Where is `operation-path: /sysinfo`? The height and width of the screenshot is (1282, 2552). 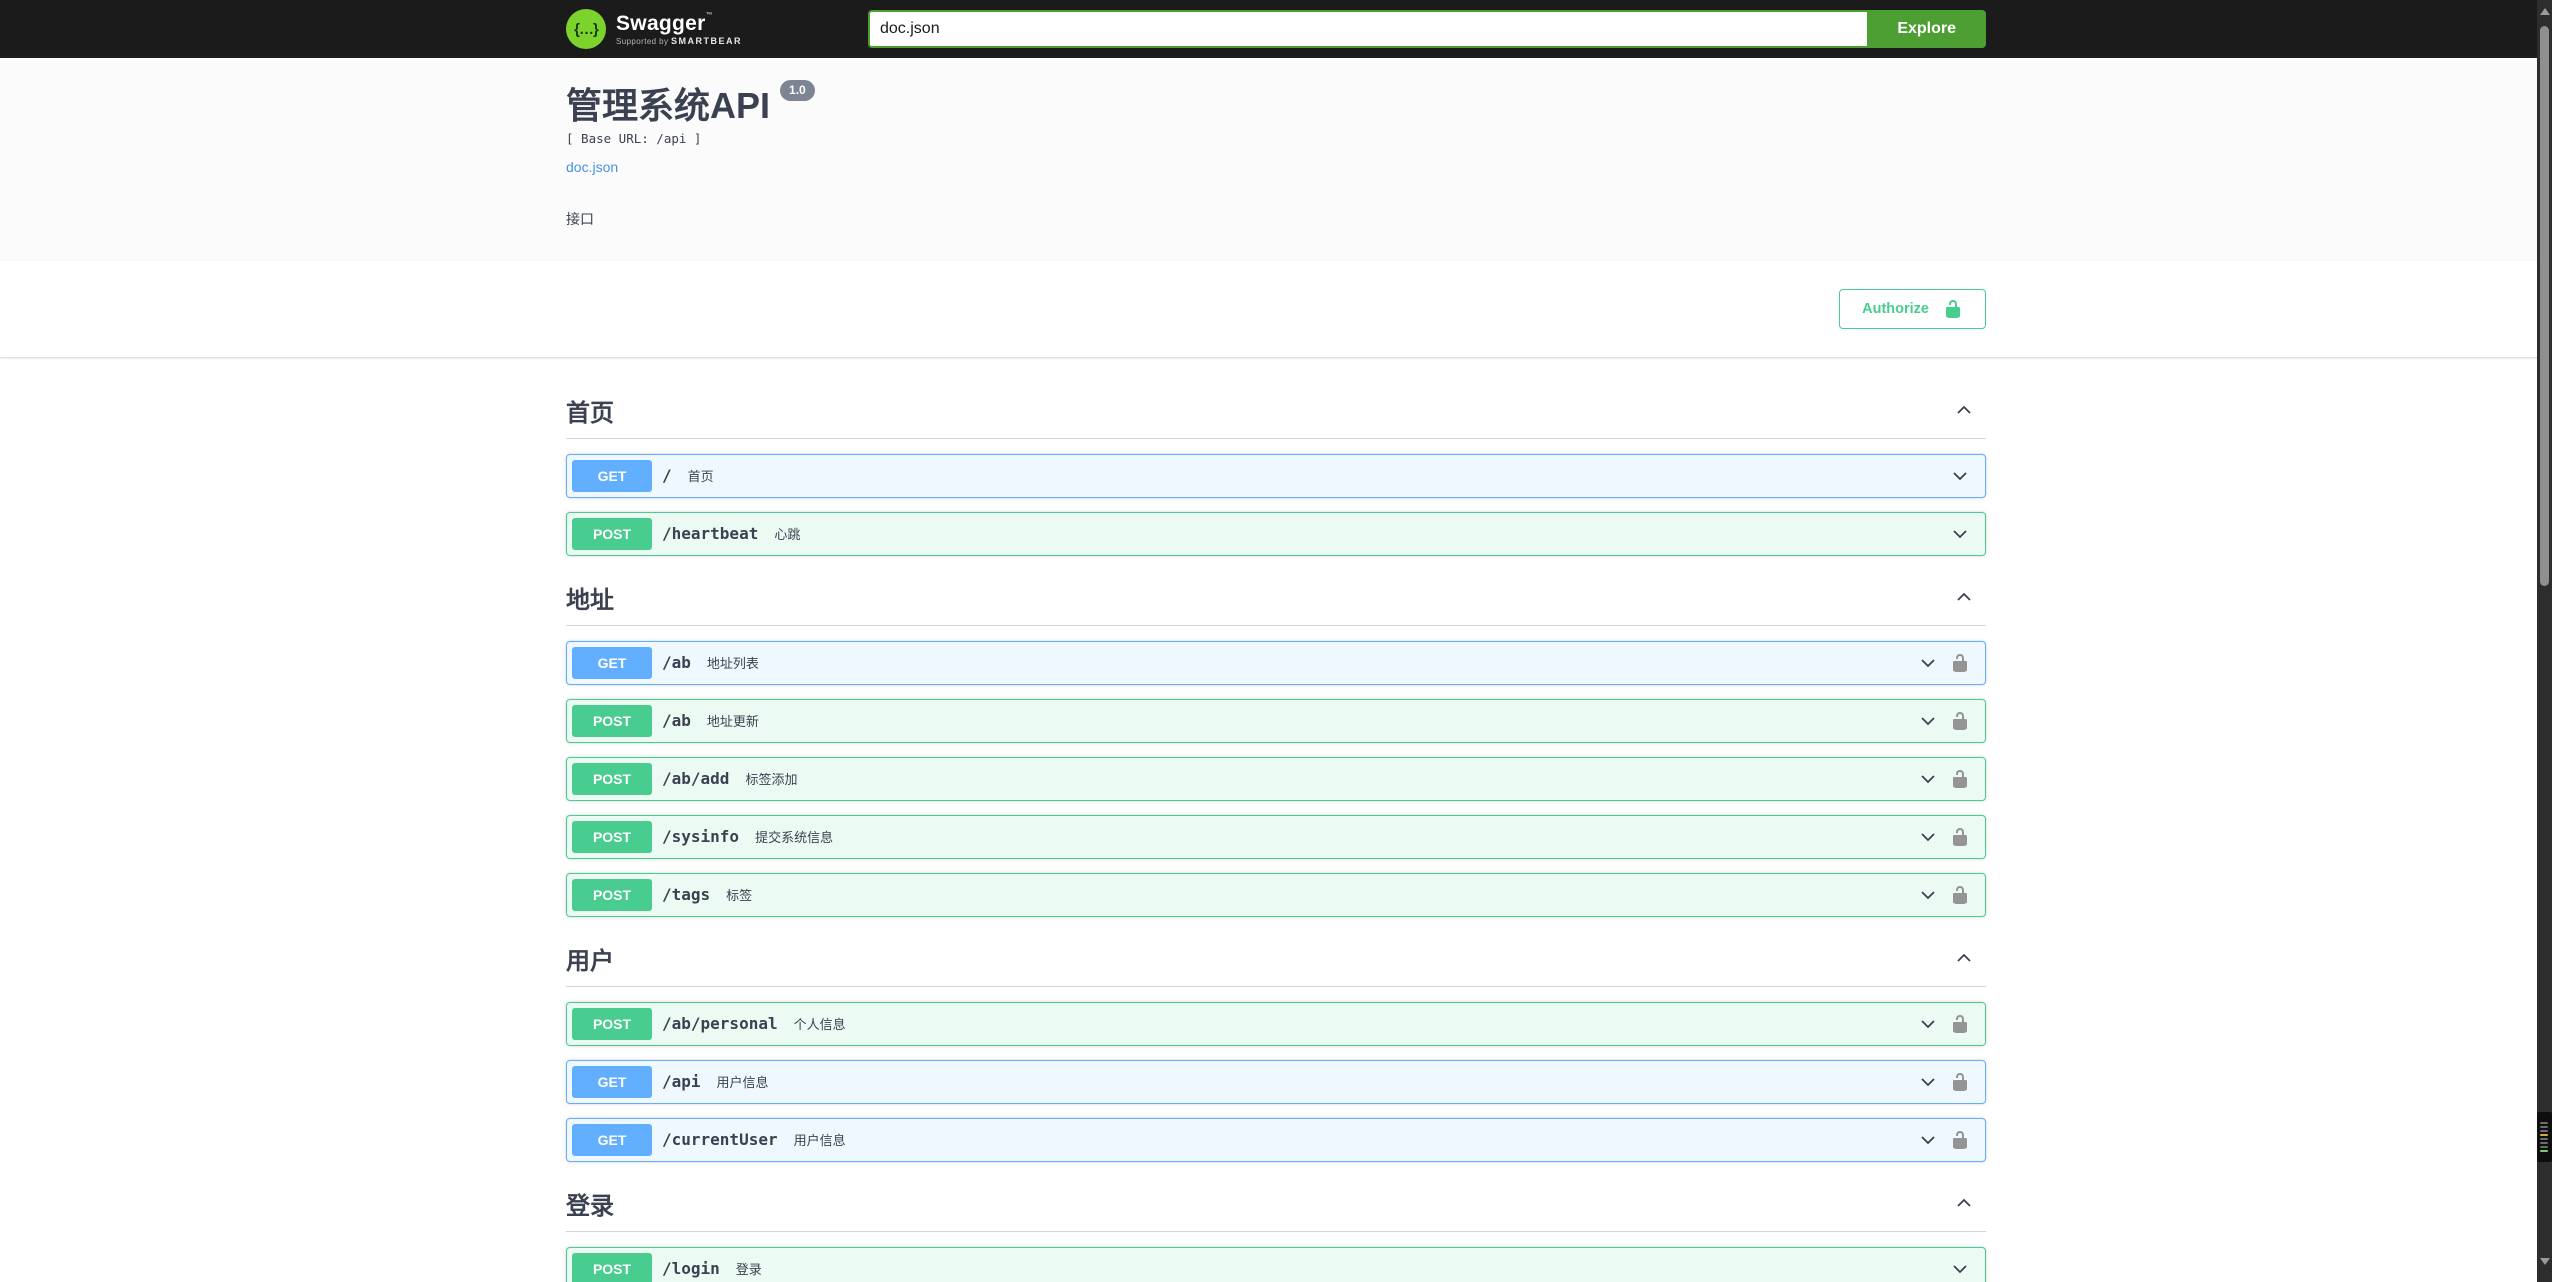
operation-path: /sysinfo is located at coordinates (701, 837).